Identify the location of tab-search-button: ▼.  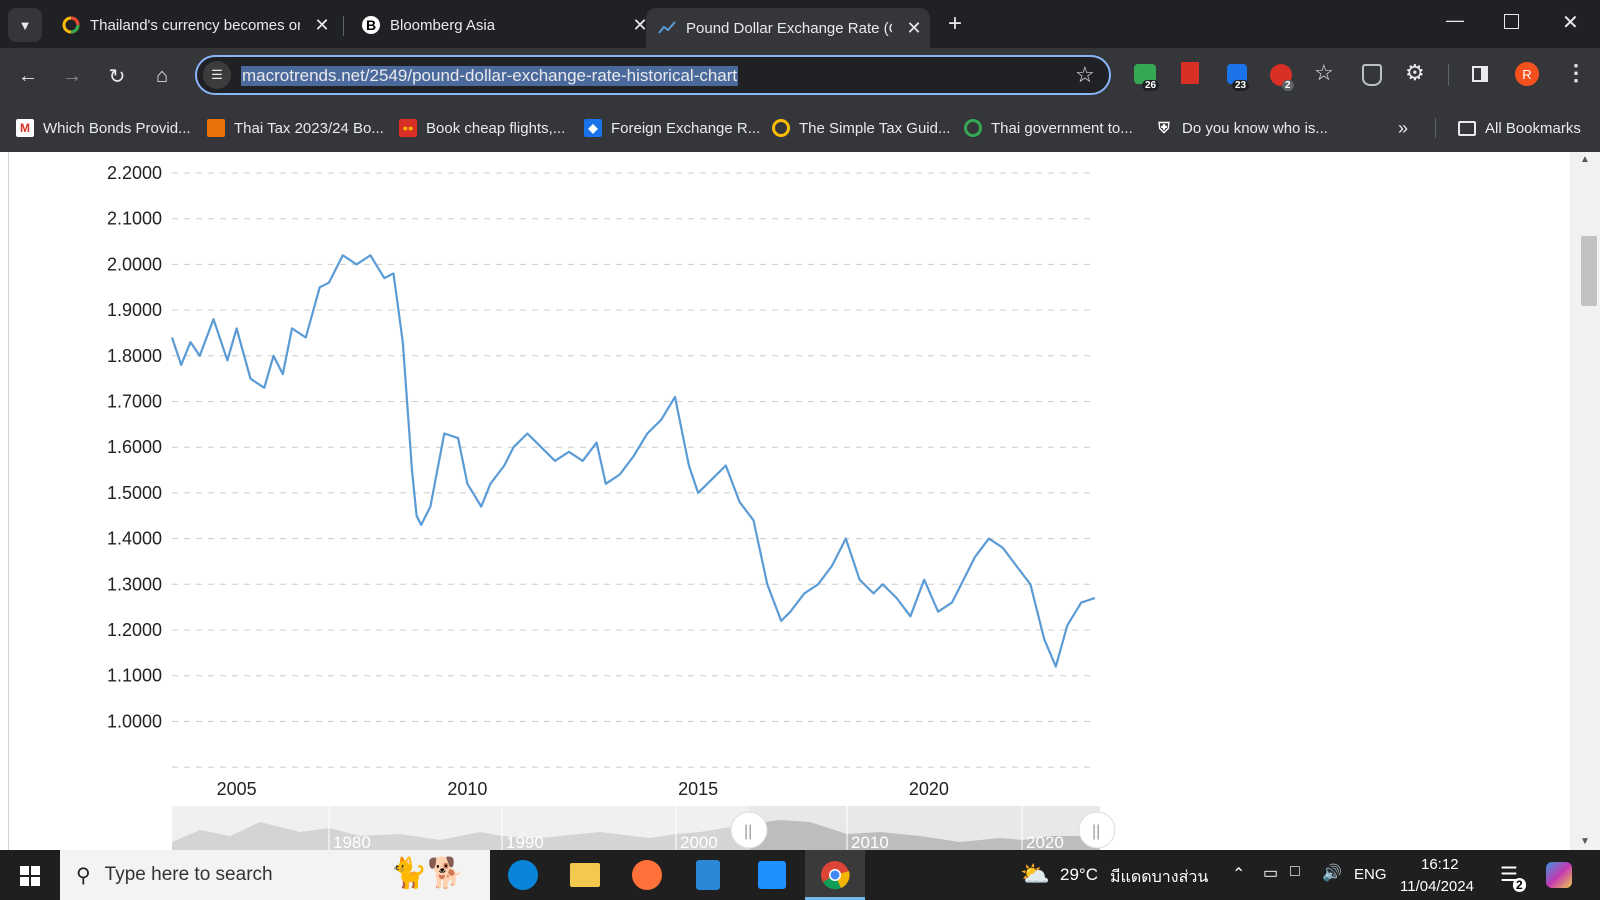
(25, 25).